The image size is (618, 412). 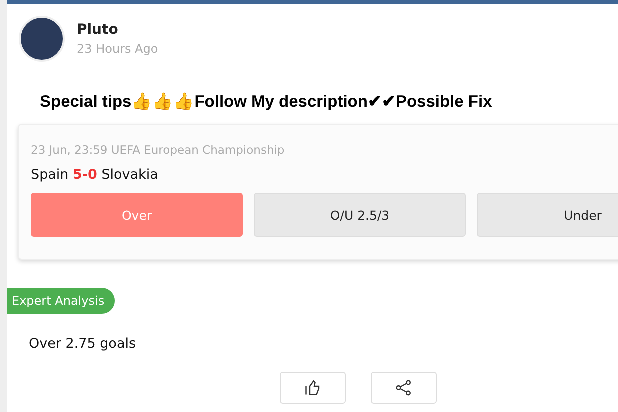 I want to click on share-button, so click(x=404, y=388).